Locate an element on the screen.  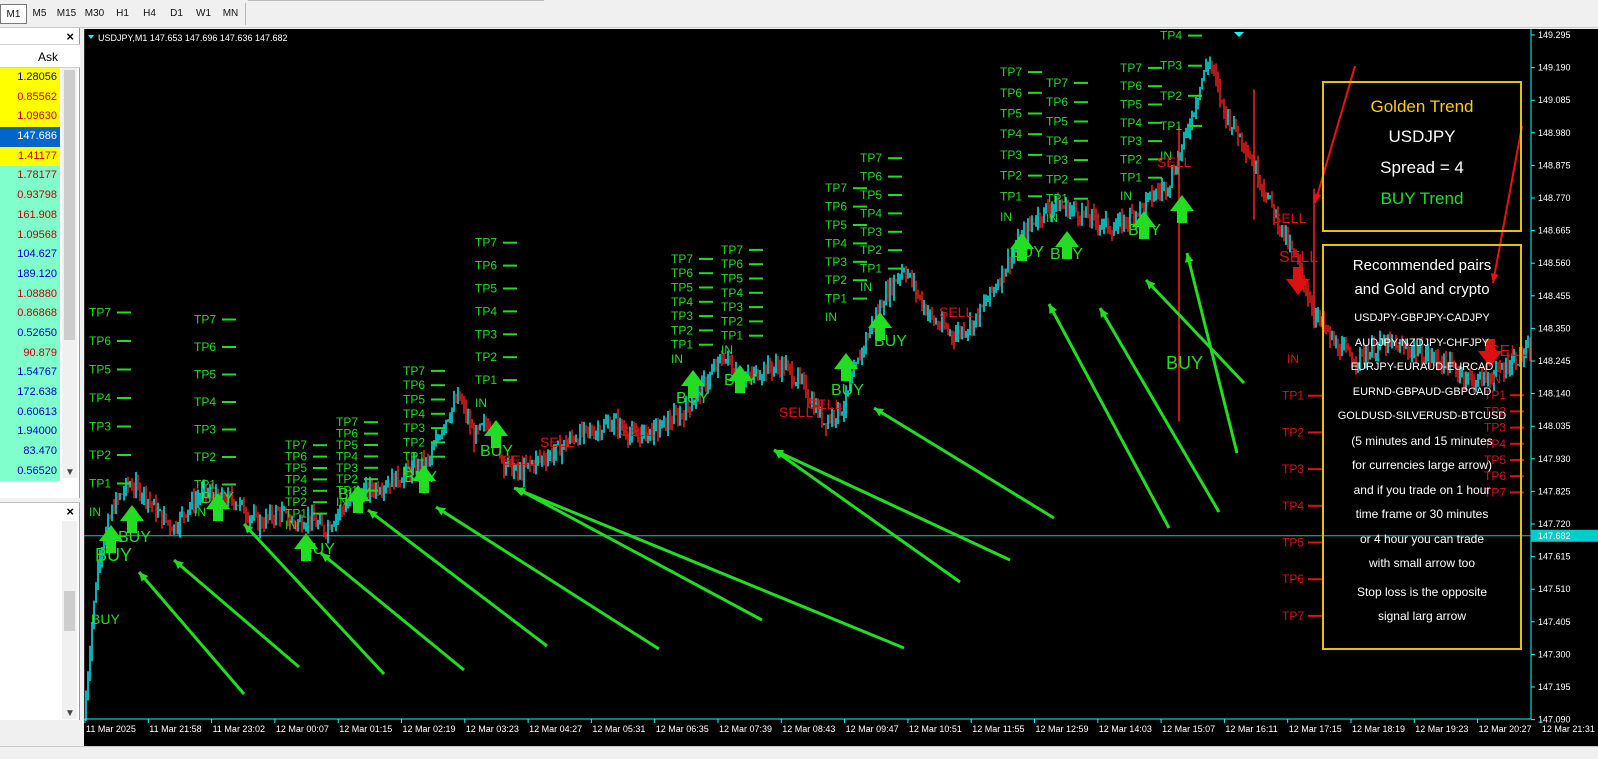
time-tick-label: 12 Mar 02:19 is located at coordinates (429, 729).